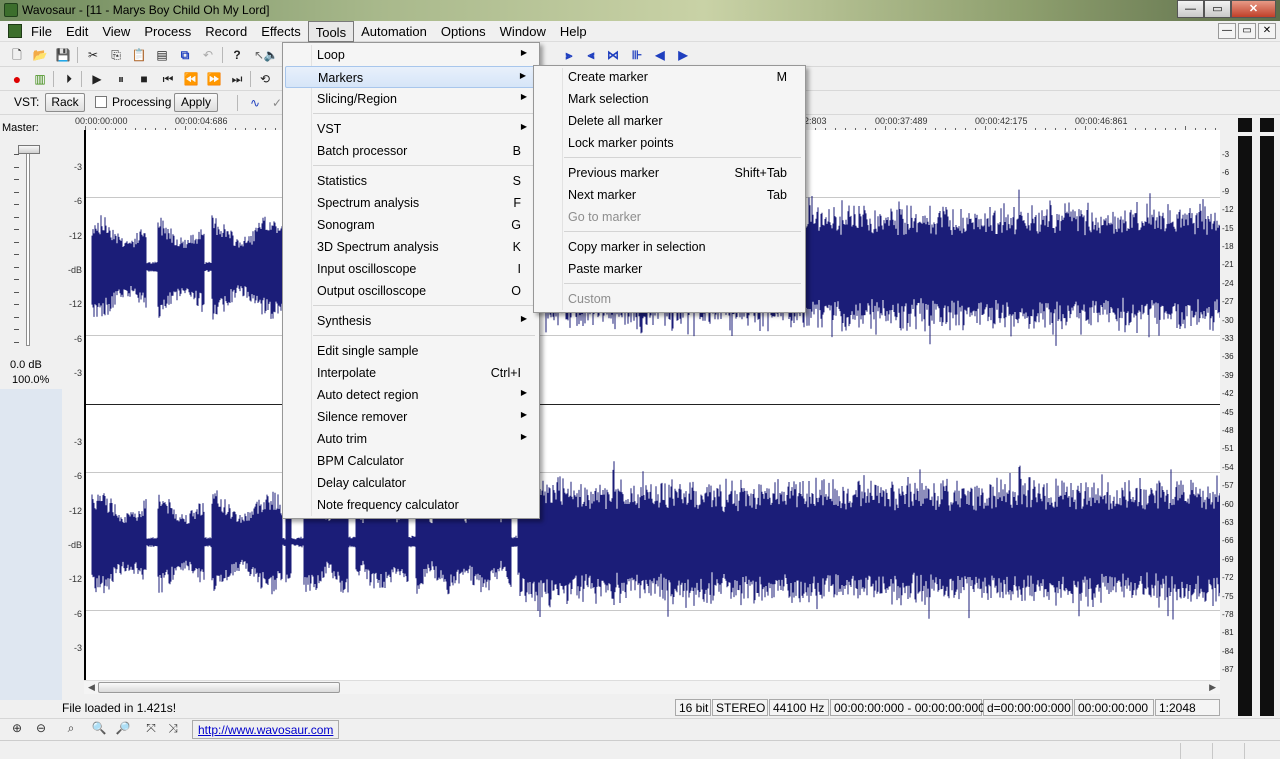 The width and height of the screenshot is (1280, 759). I want to click on open-folder-icon: 📂, so click(40, 55).